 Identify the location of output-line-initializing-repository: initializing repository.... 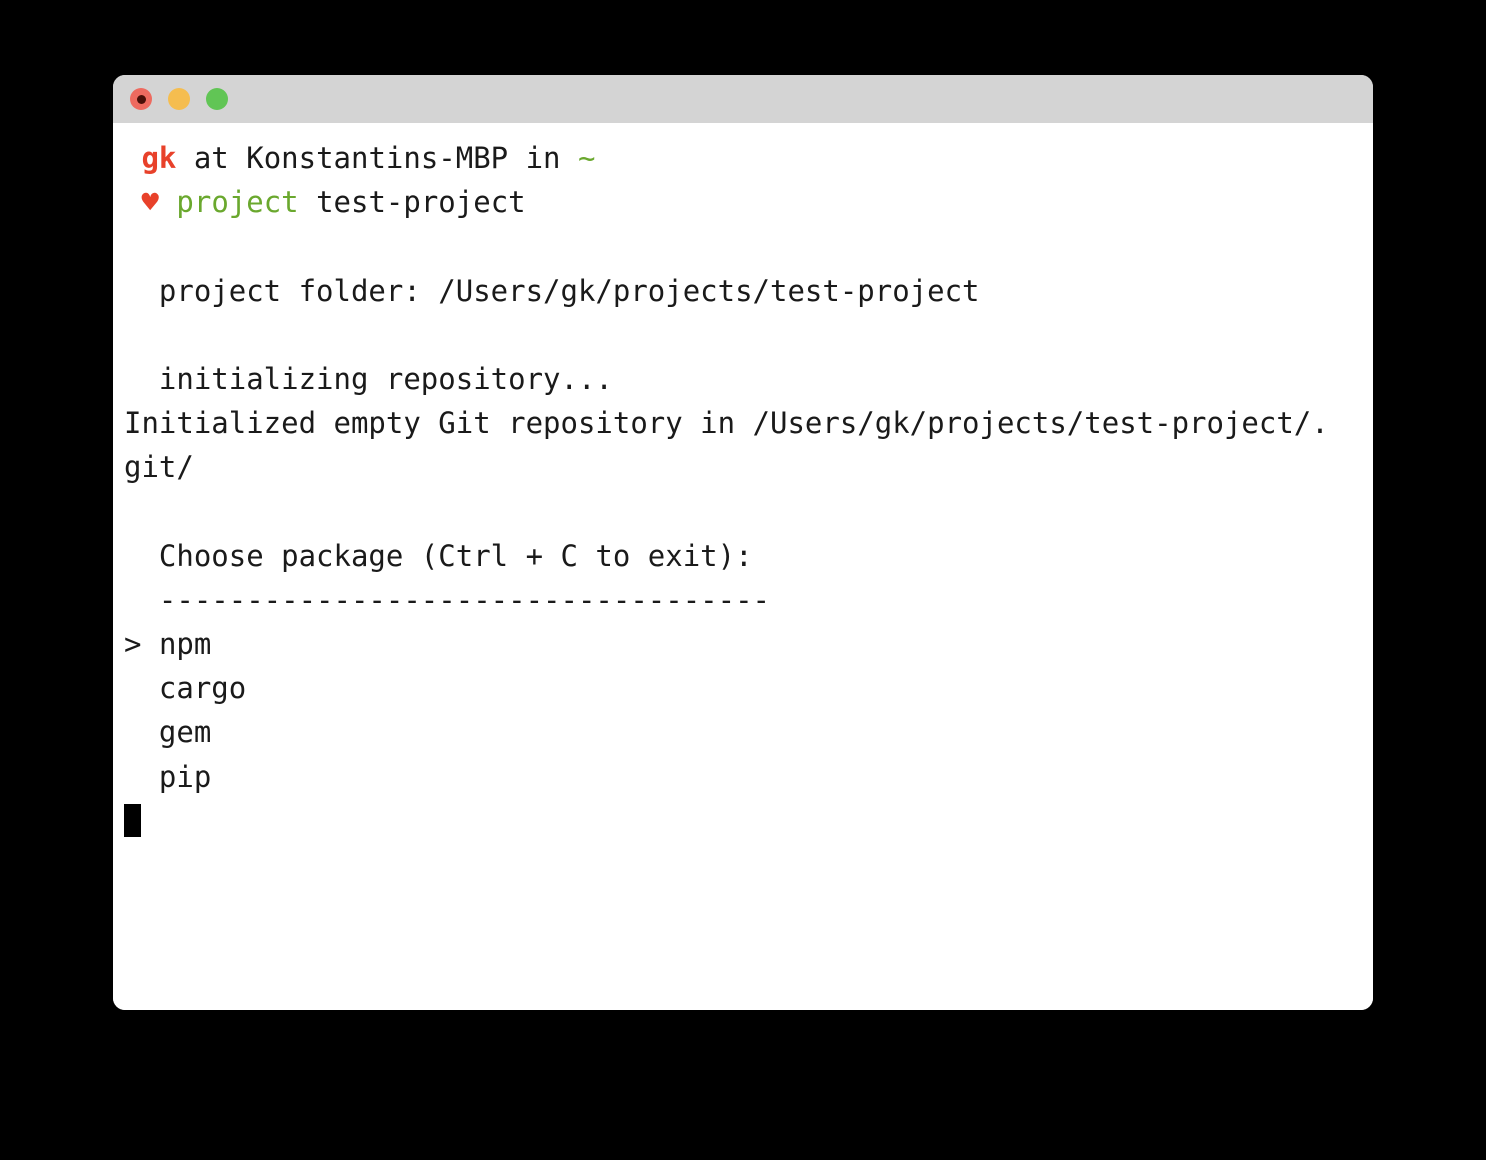
(368, 378).